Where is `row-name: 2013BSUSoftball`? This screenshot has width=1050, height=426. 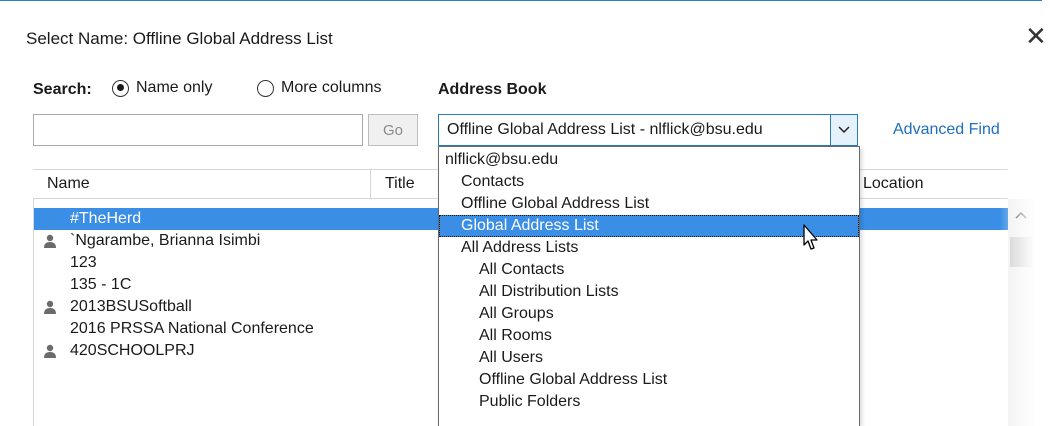 row-name: 2013BSUSoftball is located at coordinates (131, 306).